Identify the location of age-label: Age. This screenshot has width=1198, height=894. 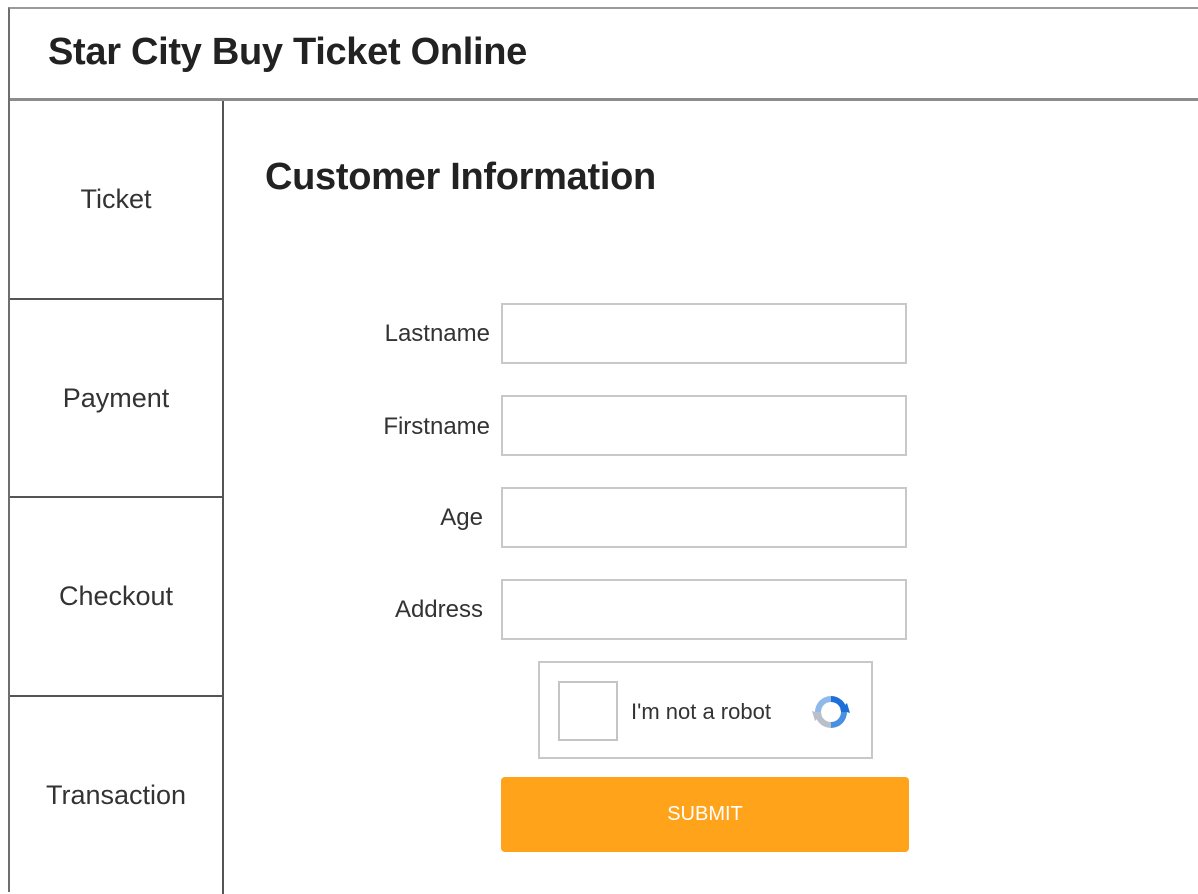
(461, 517).